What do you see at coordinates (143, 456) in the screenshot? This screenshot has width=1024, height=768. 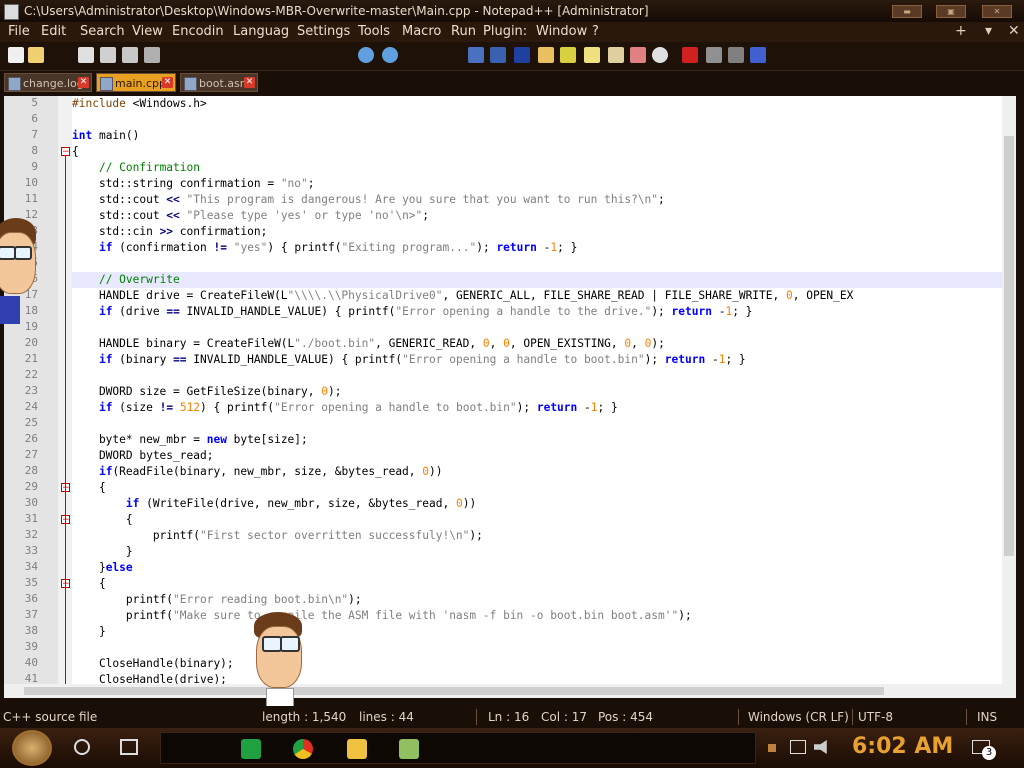 I see `code-line: DWORD bytes_read;` at bounding box center [143, 456].